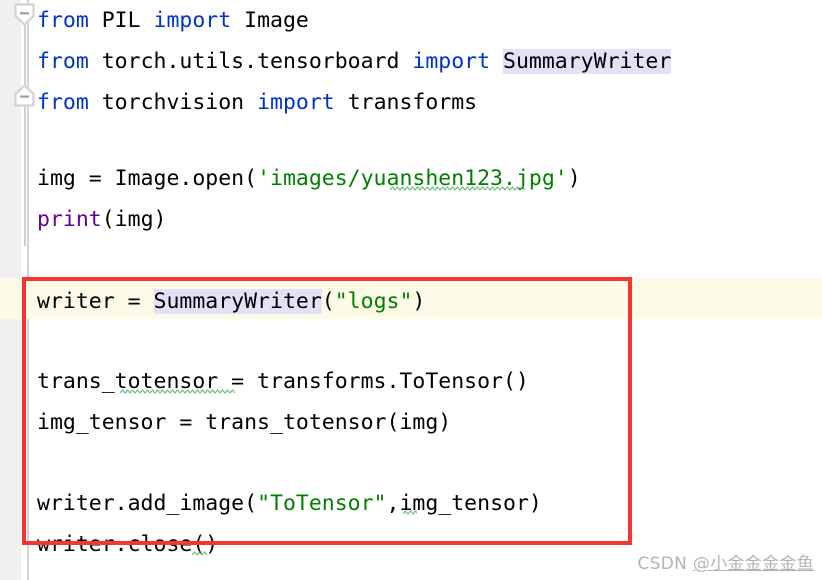 The image size is (822, 580). I want to click on code-line: print(img), so click(101, 219).